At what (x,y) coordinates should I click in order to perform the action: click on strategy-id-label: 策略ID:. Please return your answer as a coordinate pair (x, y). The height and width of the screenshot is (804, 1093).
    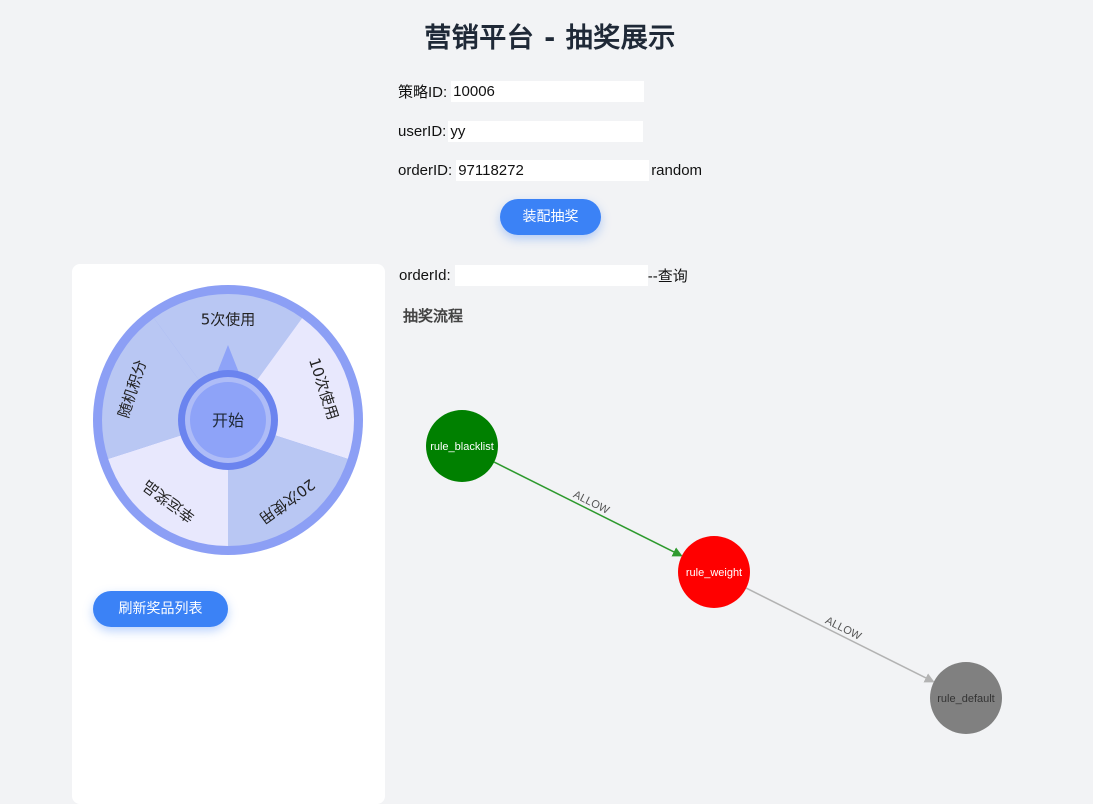
    Looking at the image, I should click on (423, 92).